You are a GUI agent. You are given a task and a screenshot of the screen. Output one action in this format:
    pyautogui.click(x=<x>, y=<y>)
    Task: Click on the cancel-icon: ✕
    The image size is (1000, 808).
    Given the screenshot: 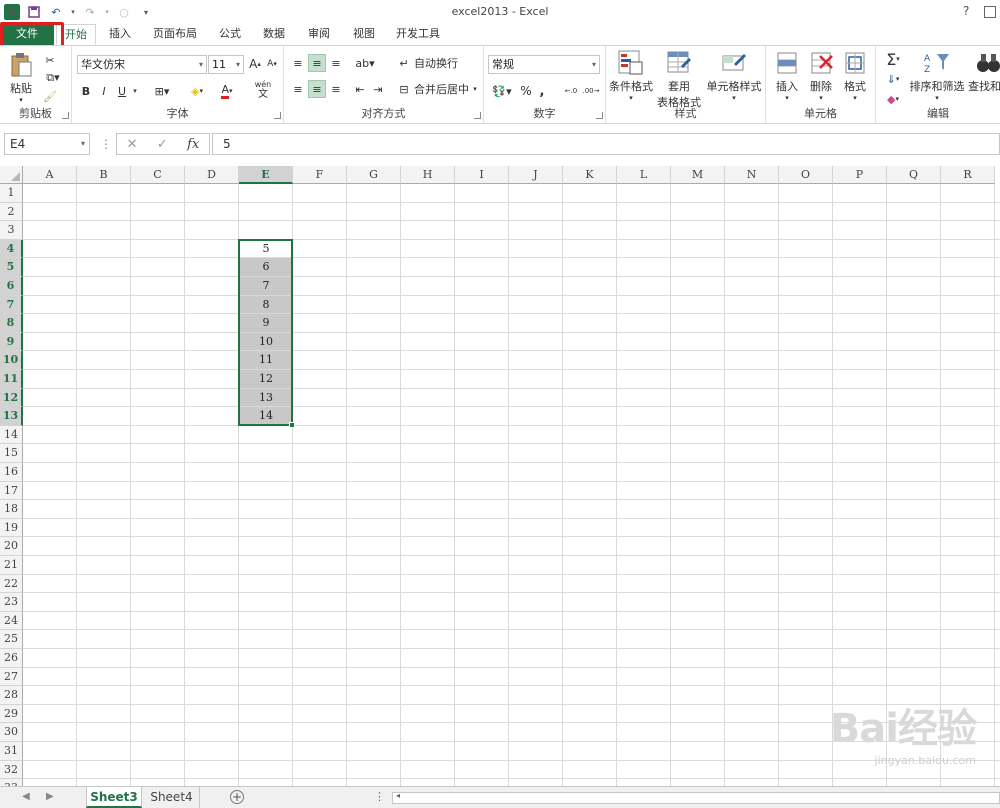 What is the action you would take?
    pyautogui.click(x=132, y=144)
    